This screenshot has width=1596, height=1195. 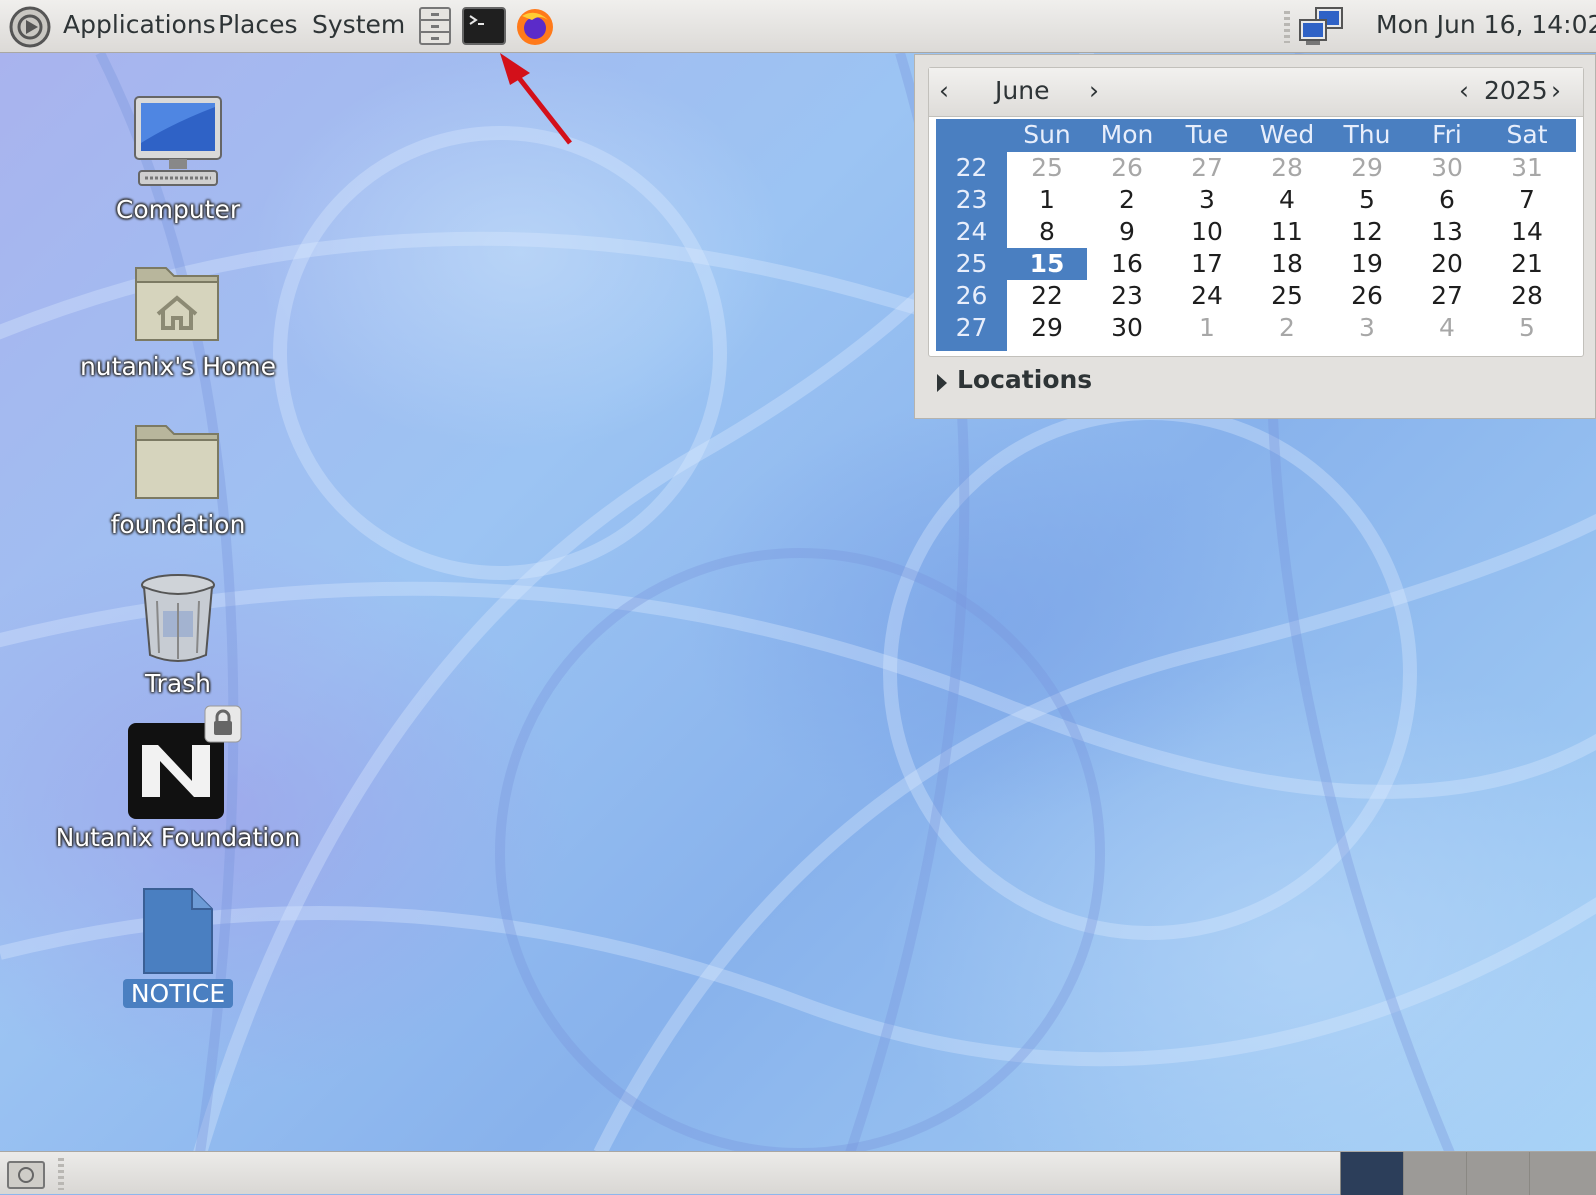 What do you see at coordinates (178, 141) in the screenshot?
I see `computer-icon` at bounding box center [178, 141].